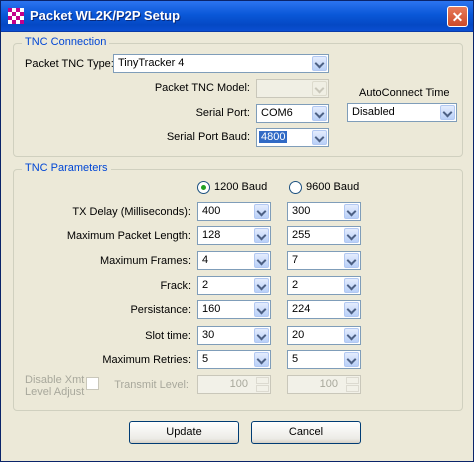 The width and height of the screenshot is (474, 462). I want to click on tnc-type-label: Packet TNC Type:, so click(69, 64).